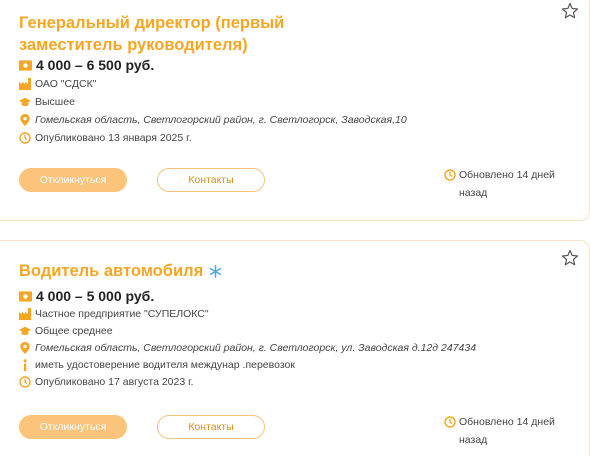 Image resolution: width=590 pixels, height=456 pixels. What do you see at coordinates (55, 102) in the screenshot?
I see `education-level: Высшее` at bounding box center [55, 102].